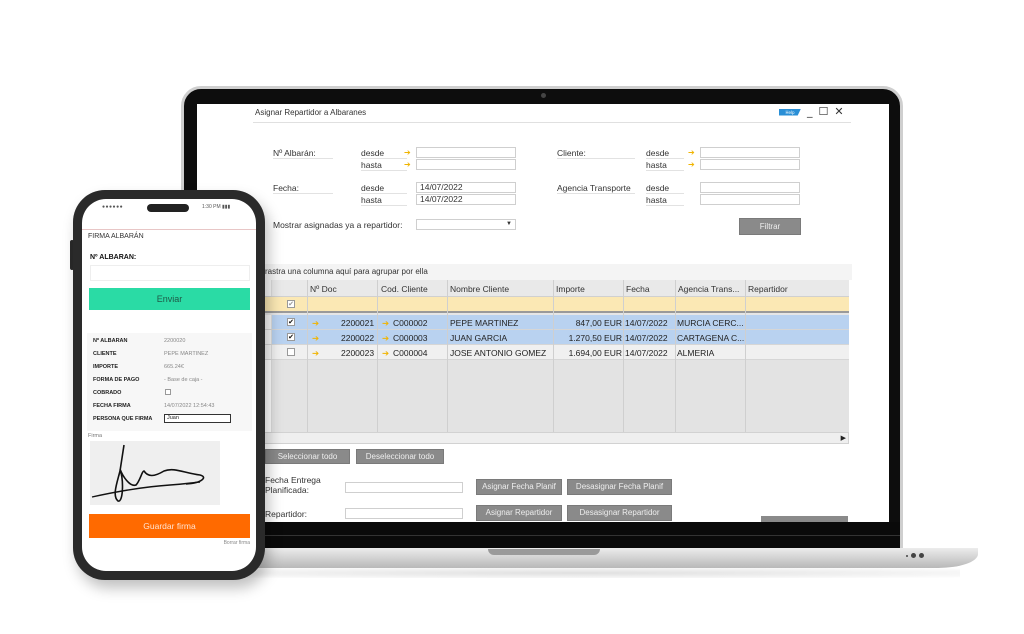  Describe the element at coordinates (750, 164) in the screenshot. I see `cliente-hasta-input` at that location.